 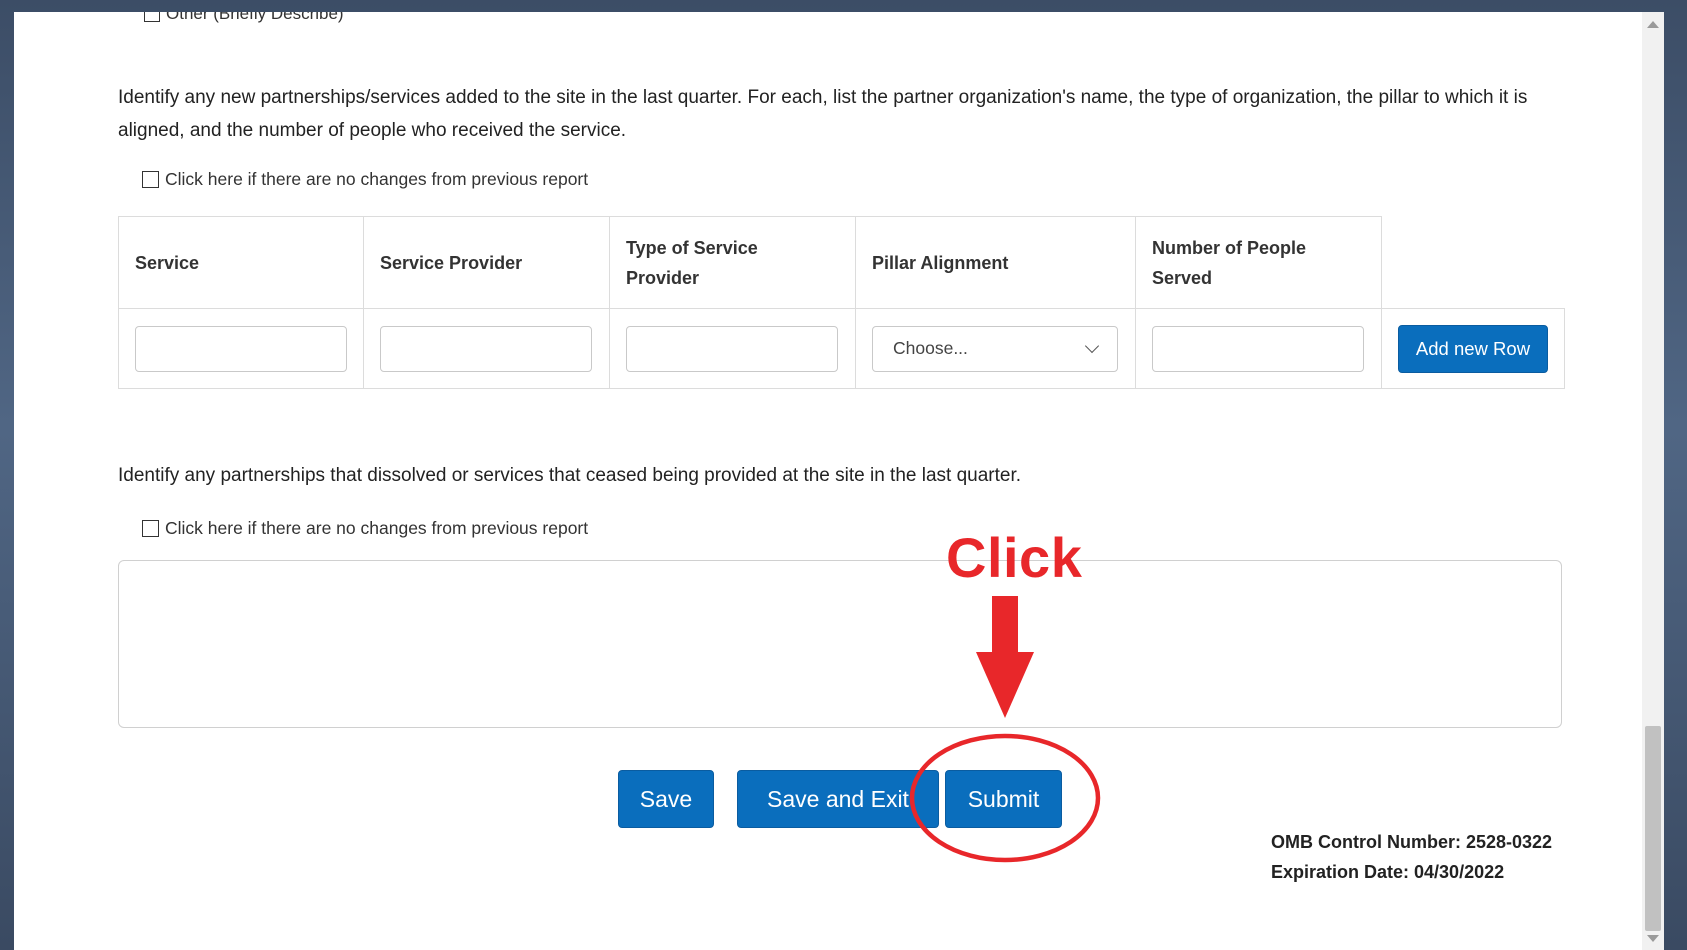 I want to click on cell-number-of-people-served, so click(x=1258, y=348).